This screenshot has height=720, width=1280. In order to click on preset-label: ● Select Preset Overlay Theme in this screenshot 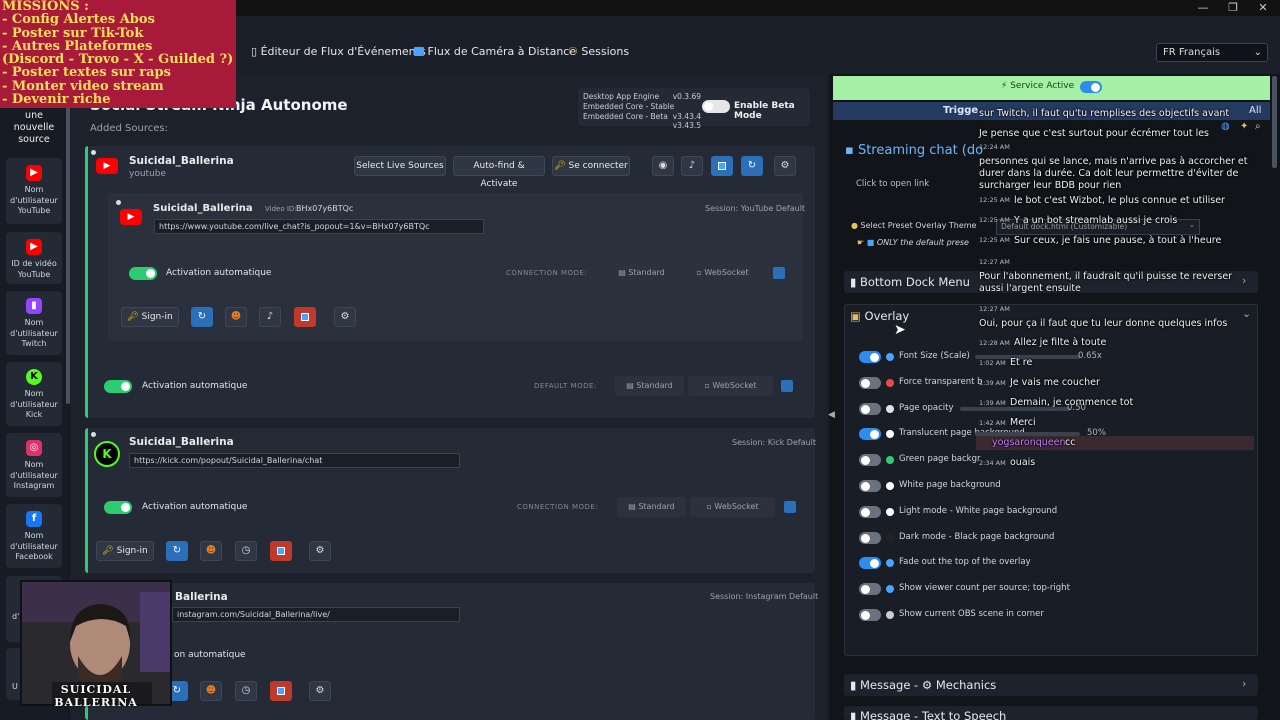, I will do `click(913, 225)`.